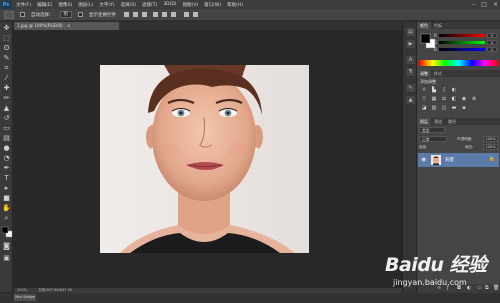 The height and width of the screenshot is (303, 500). What do you see at coordinates (7, 232) in the screenshot?
I see `color-swatches-icon` at bounding box center [7, 232].